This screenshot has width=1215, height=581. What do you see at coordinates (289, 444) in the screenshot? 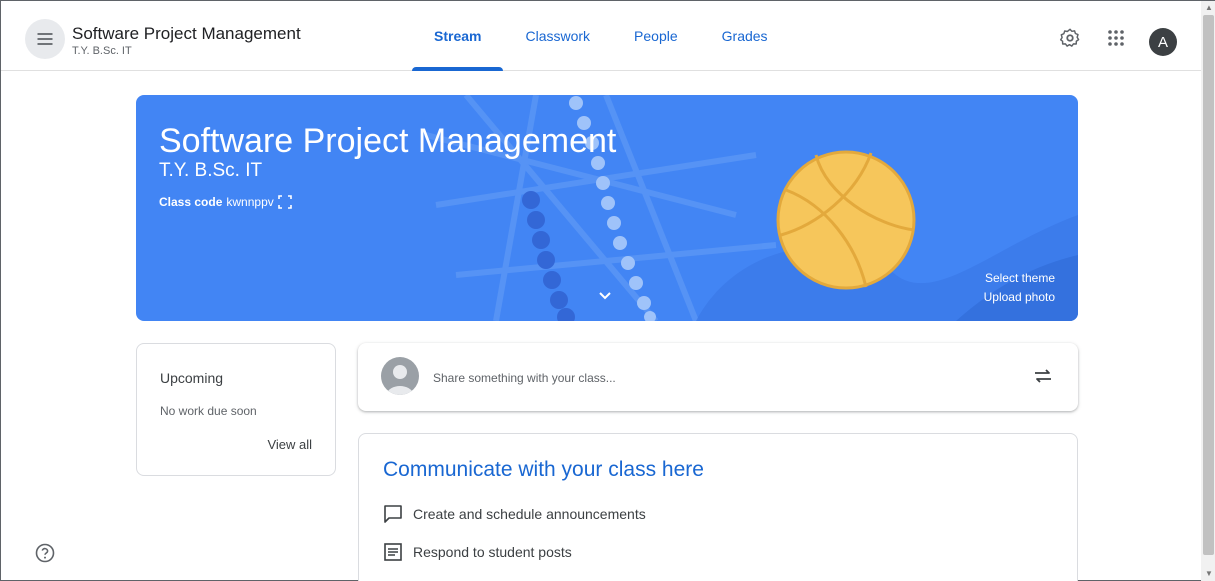
I see `view-all-link: View all` at bounding box center [289, 444].